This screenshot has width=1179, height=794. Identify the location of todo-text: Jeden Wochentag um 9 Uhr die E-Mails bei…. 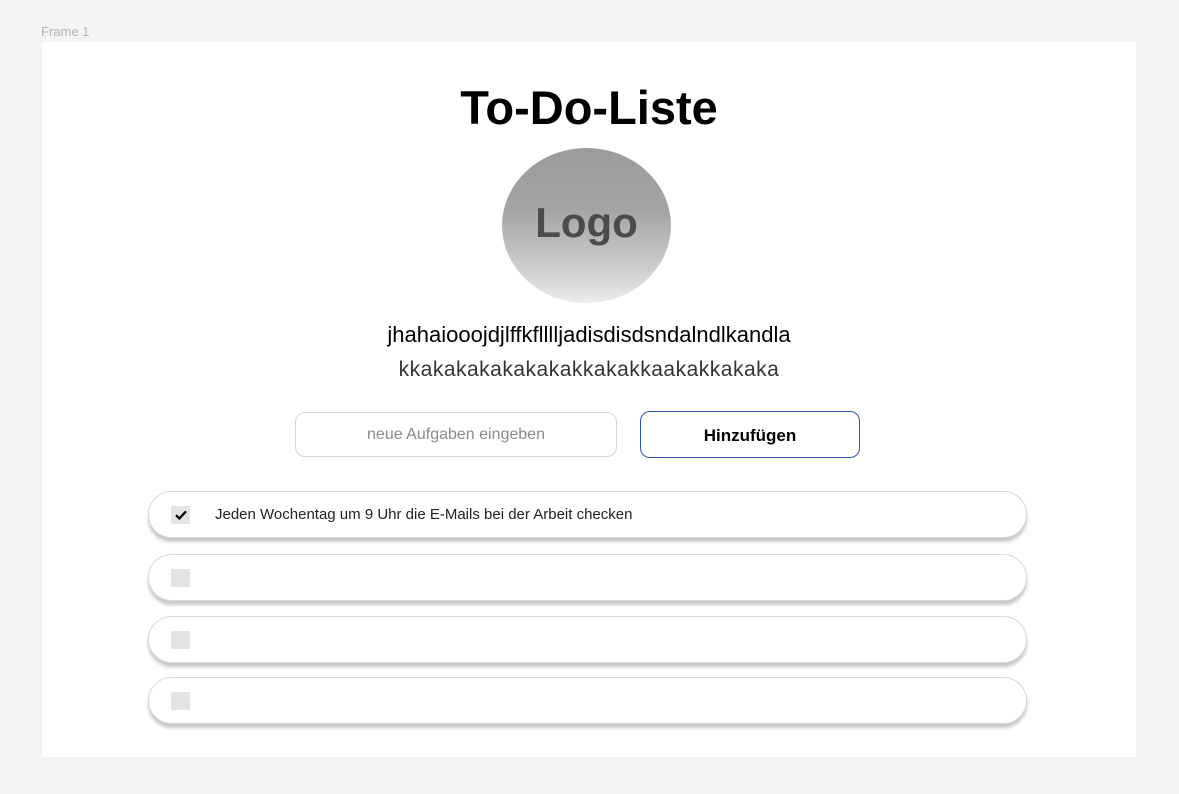
(424, 514).